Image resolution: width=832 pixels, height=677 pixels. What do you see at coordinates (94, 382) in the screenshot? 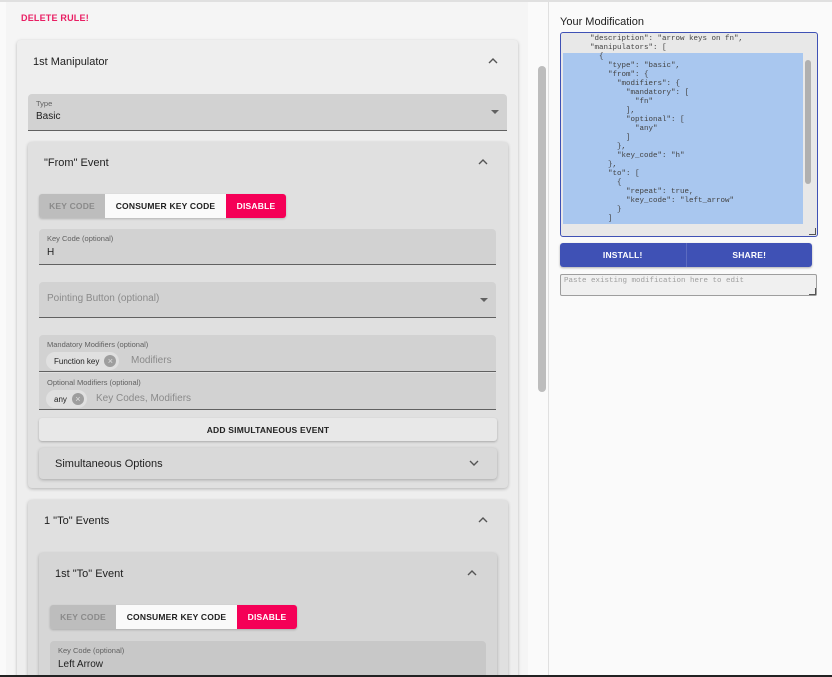
I see `optional-modifiers-label: Optional Modifiers (optional)` at bounding box center [94, 382].